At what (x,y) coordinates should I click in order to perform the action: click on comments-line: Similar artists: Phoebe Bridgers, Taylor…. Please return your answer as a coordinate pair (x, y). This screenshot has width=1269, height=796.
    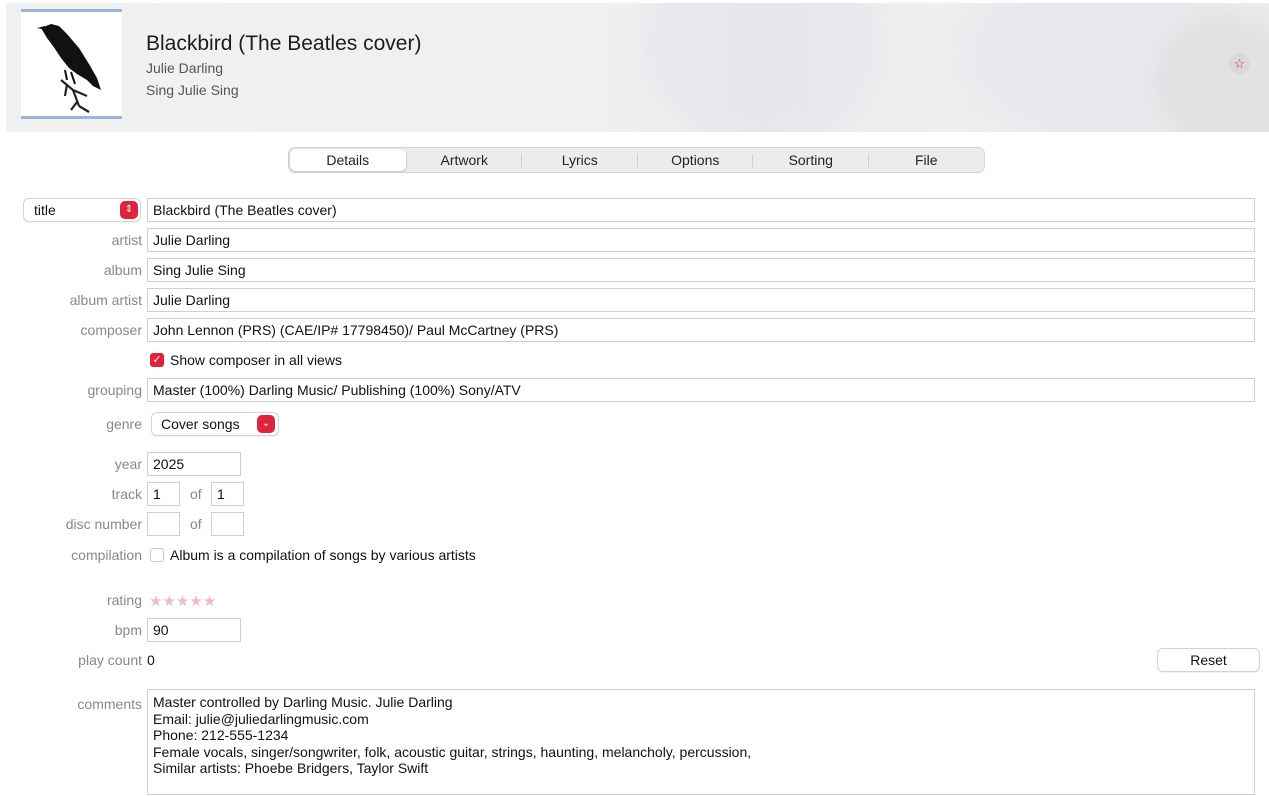
    Looking at the image, I should click on (291, 768).